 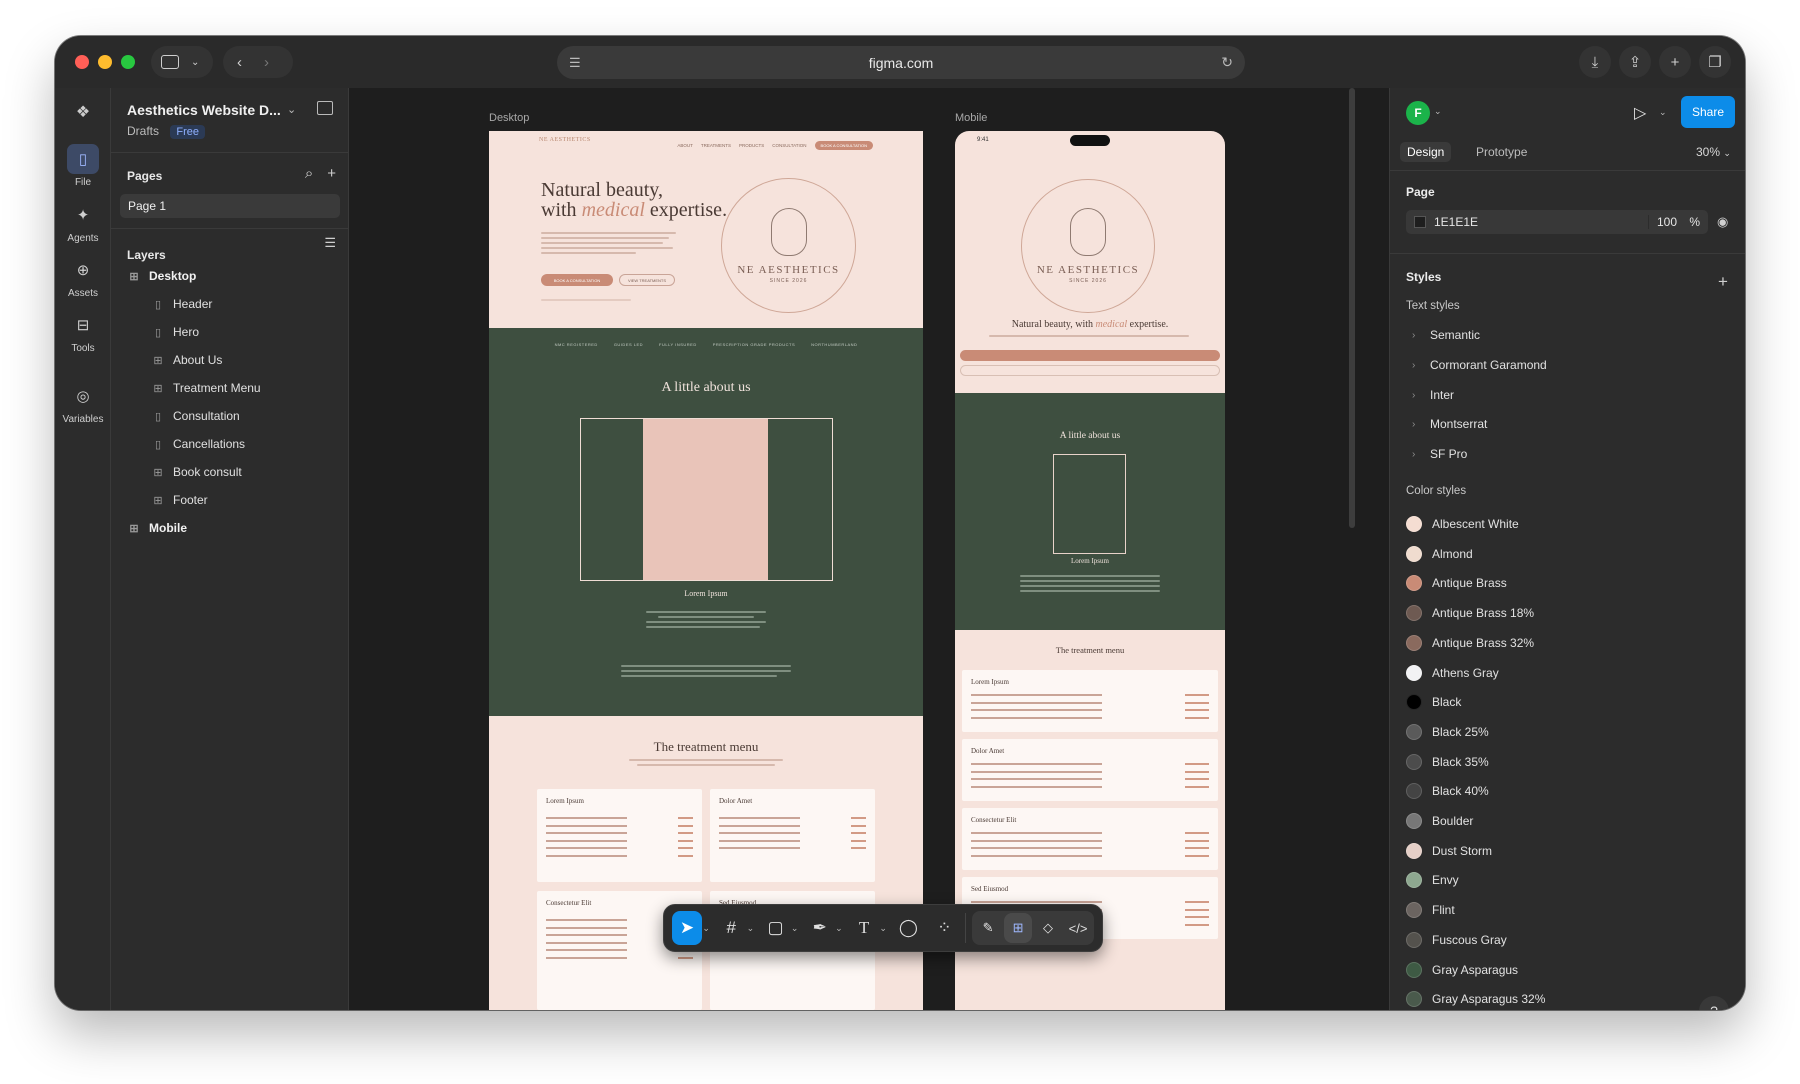 What do you see at coordinates (1090, 355) in the screenshot?
I see `mobile-primary-button` at bounding box center [1090, 355].